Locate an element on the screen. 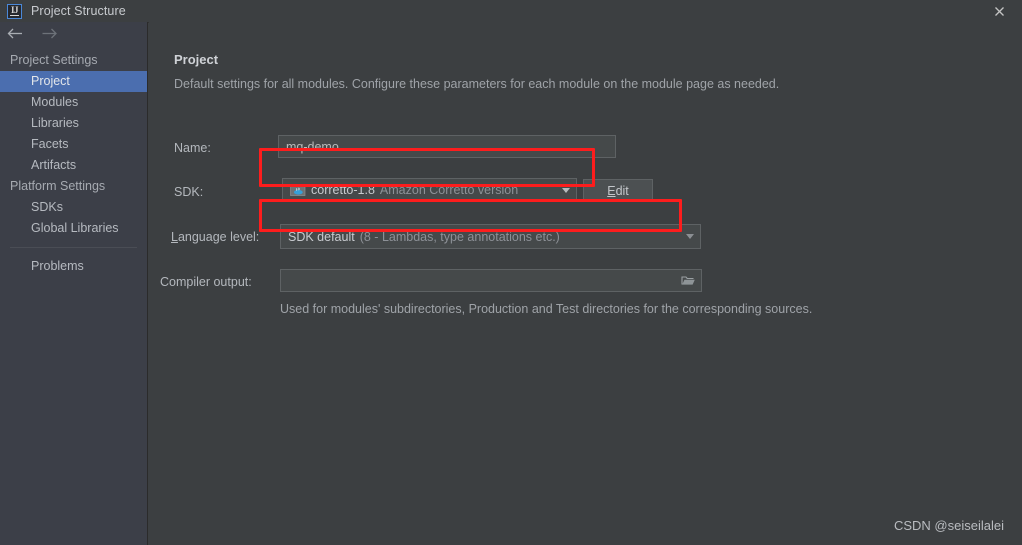 The image size is (1022, 545). language-level-value-primary: SDK default is located at coordinates (321, 236).